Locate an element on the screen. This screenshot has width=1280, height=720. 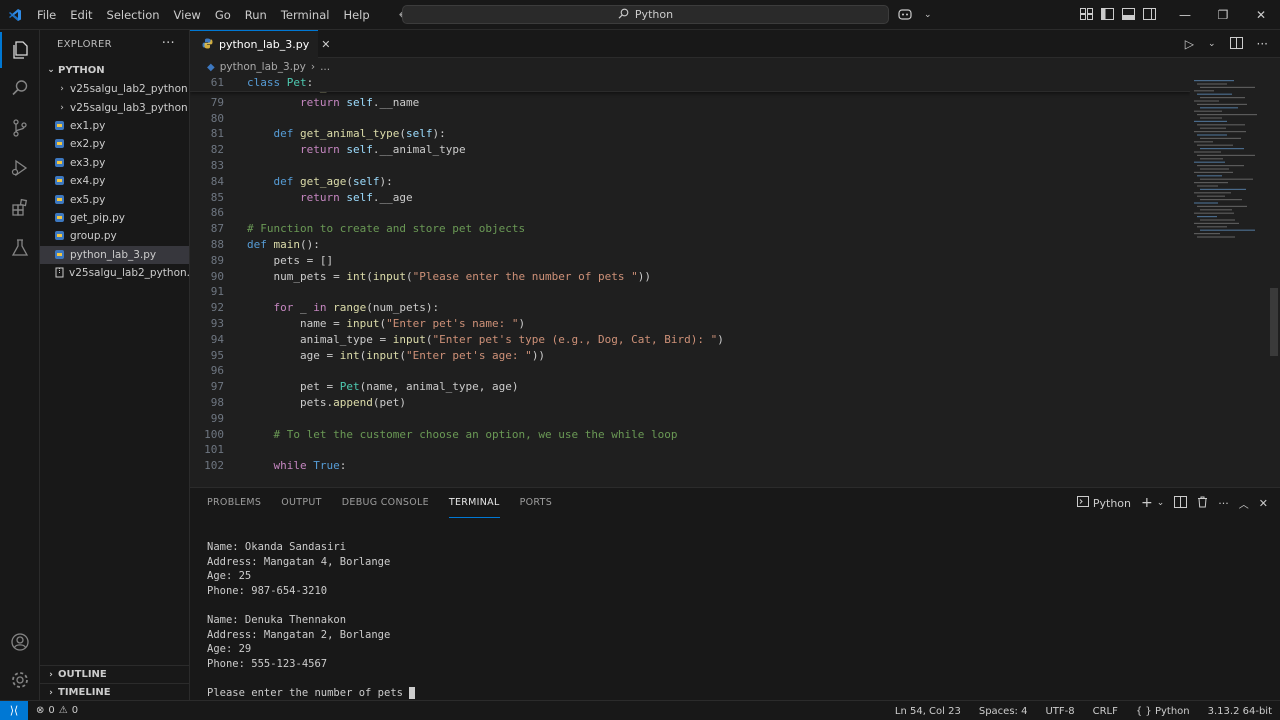
toggle-primary-sidebar-icon is located at coordinates (1107, 15).